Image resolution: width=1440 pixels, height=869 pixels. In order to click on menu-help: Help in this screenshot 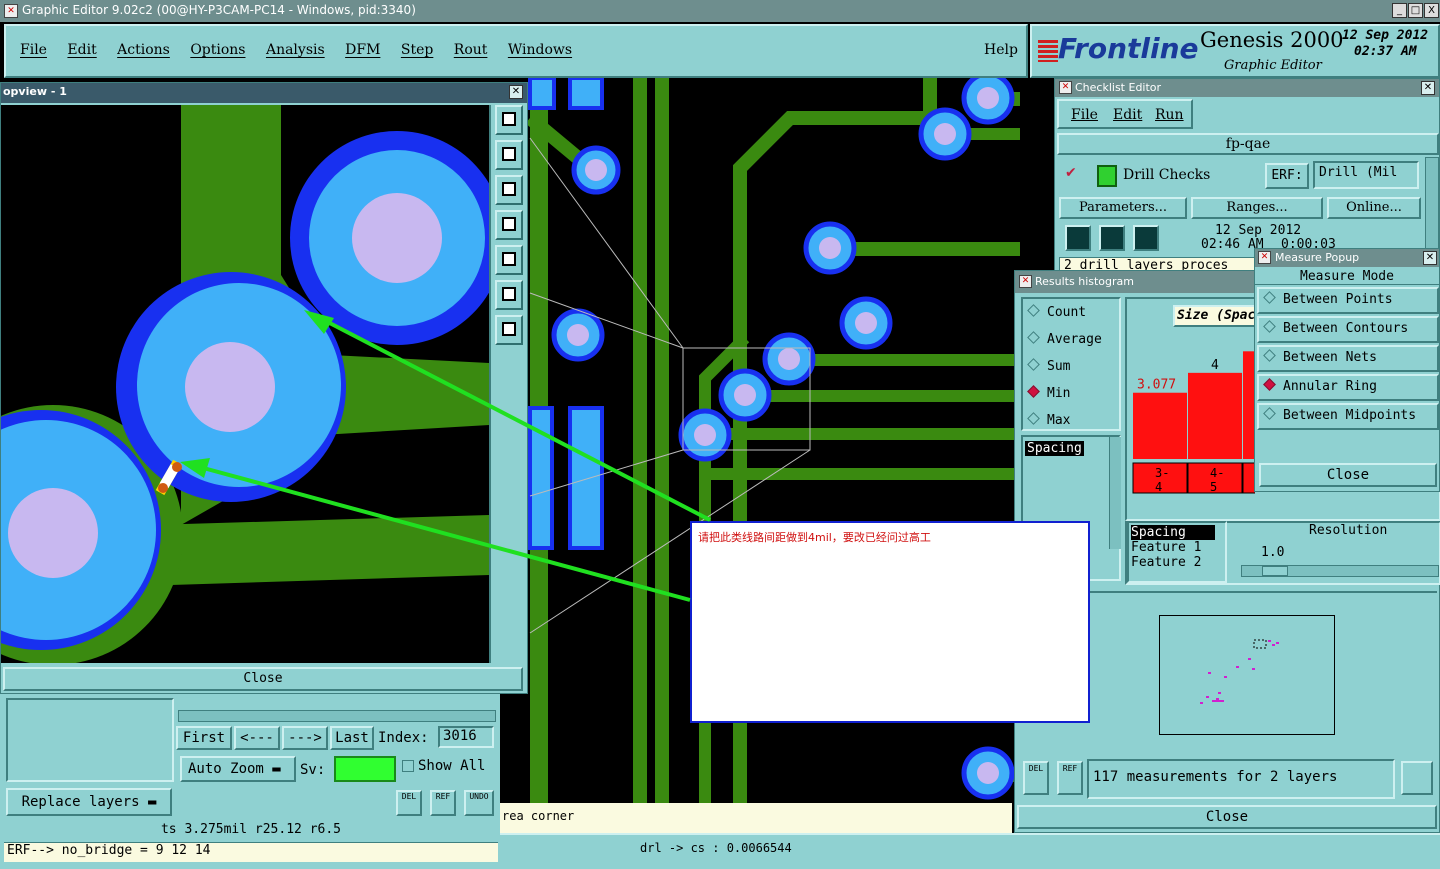, I will do `click(1001, 50)`.